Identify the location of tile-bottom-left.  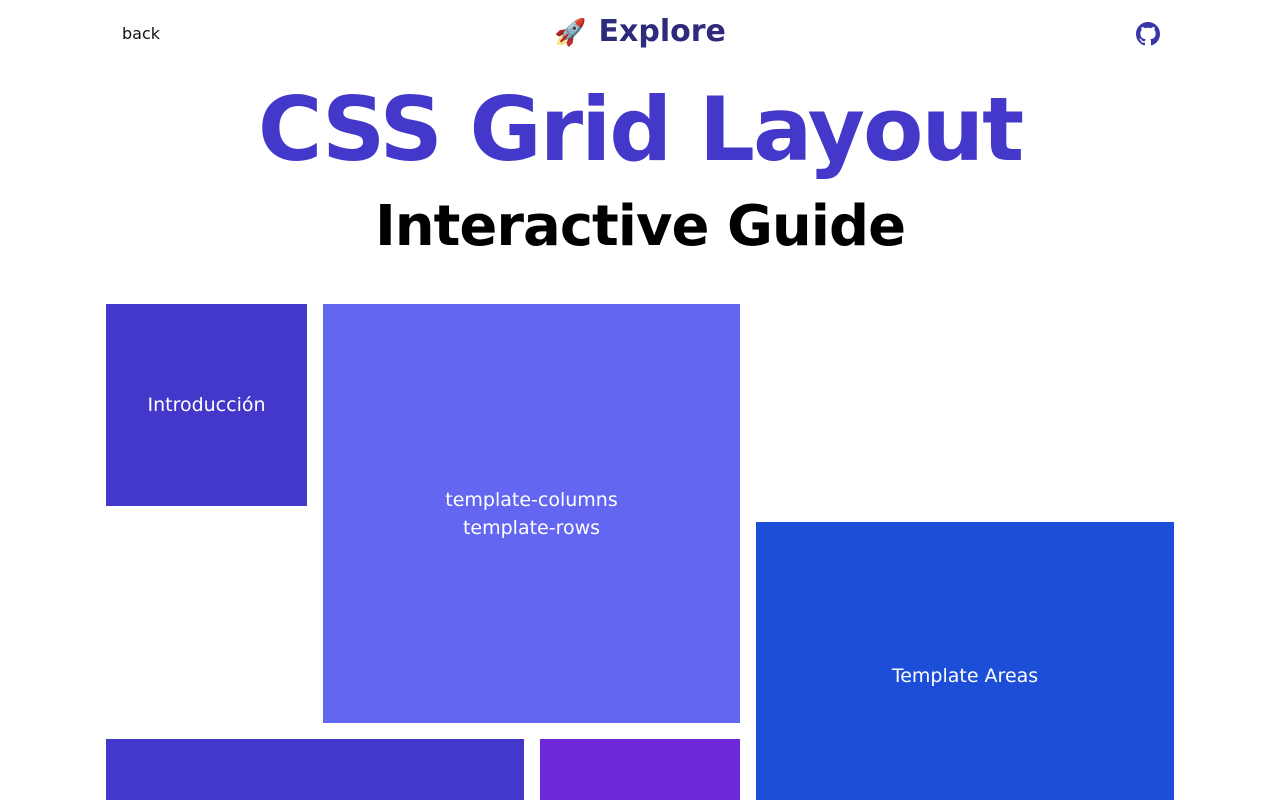
(315, 769).